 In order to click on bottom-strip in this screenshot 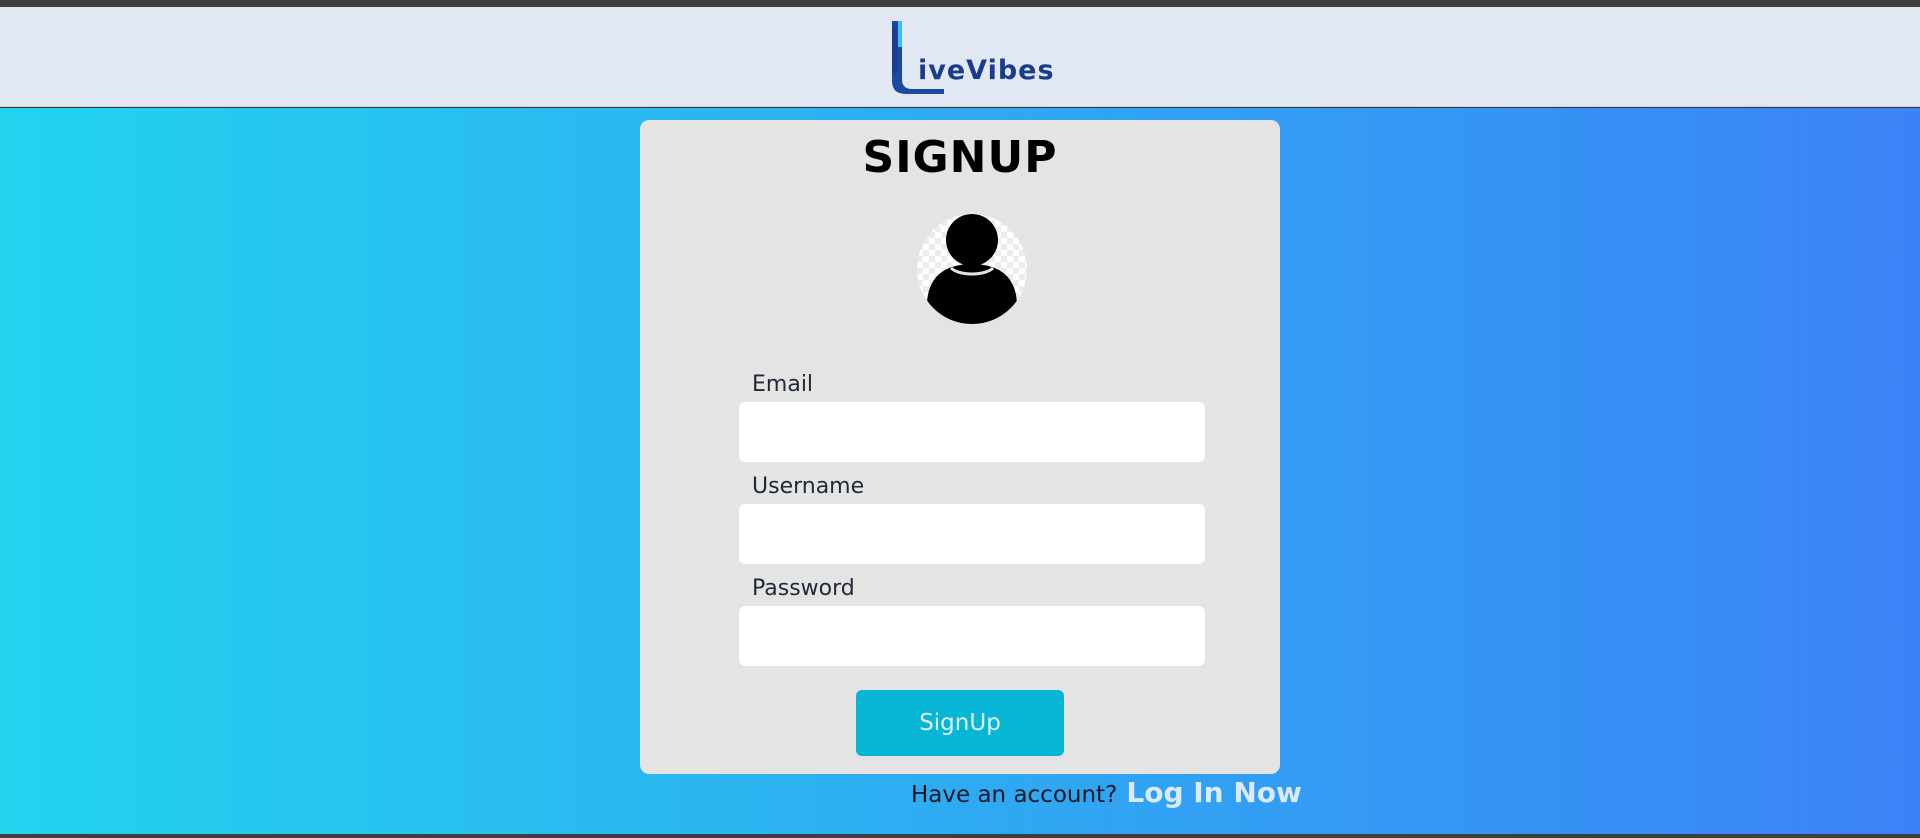, I will do `click(960, 836)`.